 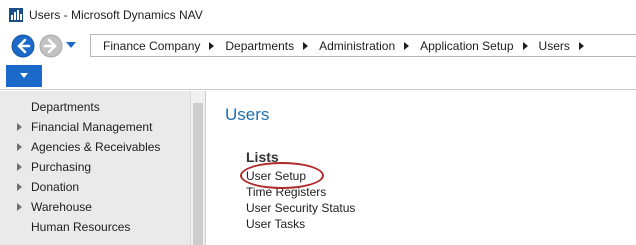 I want to click on sidebar-item-agencies-receivables: Agencies & Receivables, so click(x=94, y=147).